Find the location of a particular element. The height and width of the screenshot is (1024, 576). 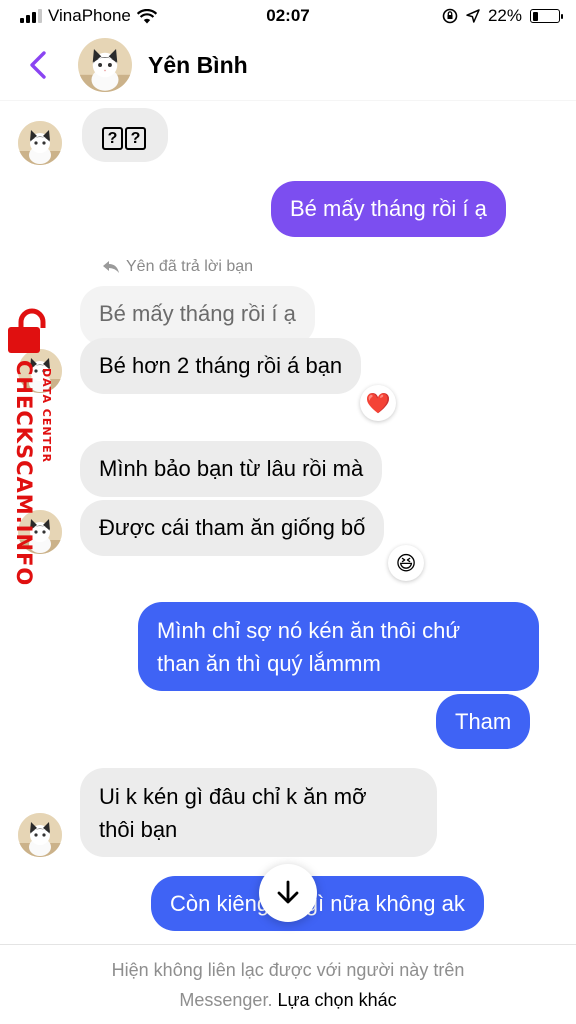

message-bubble-outgoing: Còn kiêng ăn gì nữa không ak is located at coordinates (317, 903).